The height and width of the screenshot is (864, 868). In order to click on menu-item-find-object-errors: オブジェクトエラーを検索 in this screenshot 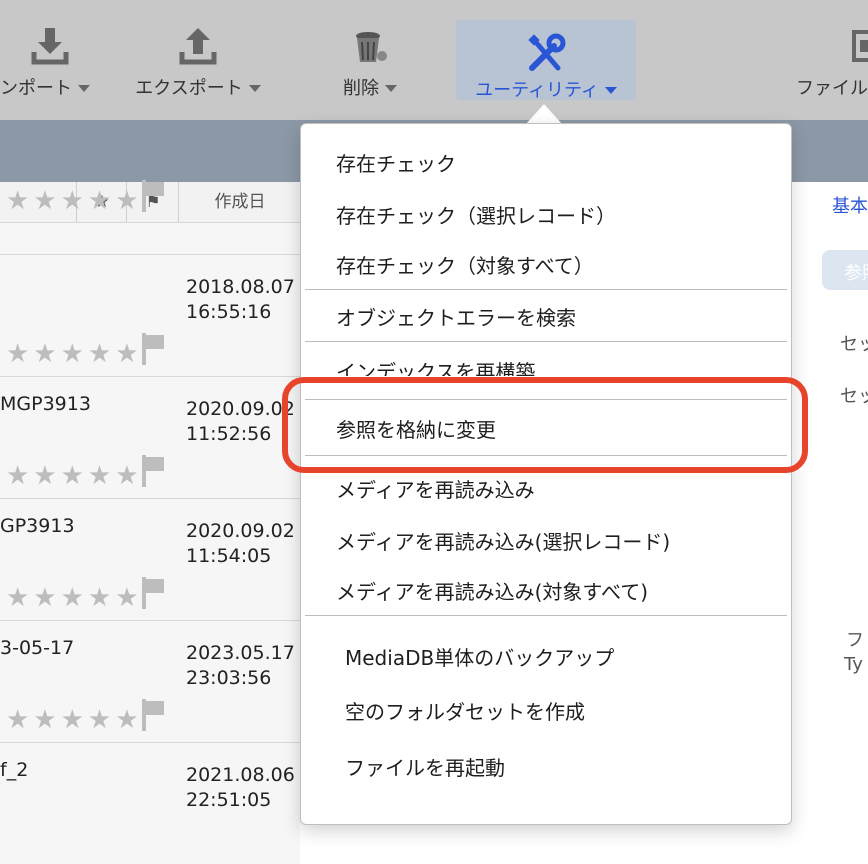, I will do `click(456, 316)`.